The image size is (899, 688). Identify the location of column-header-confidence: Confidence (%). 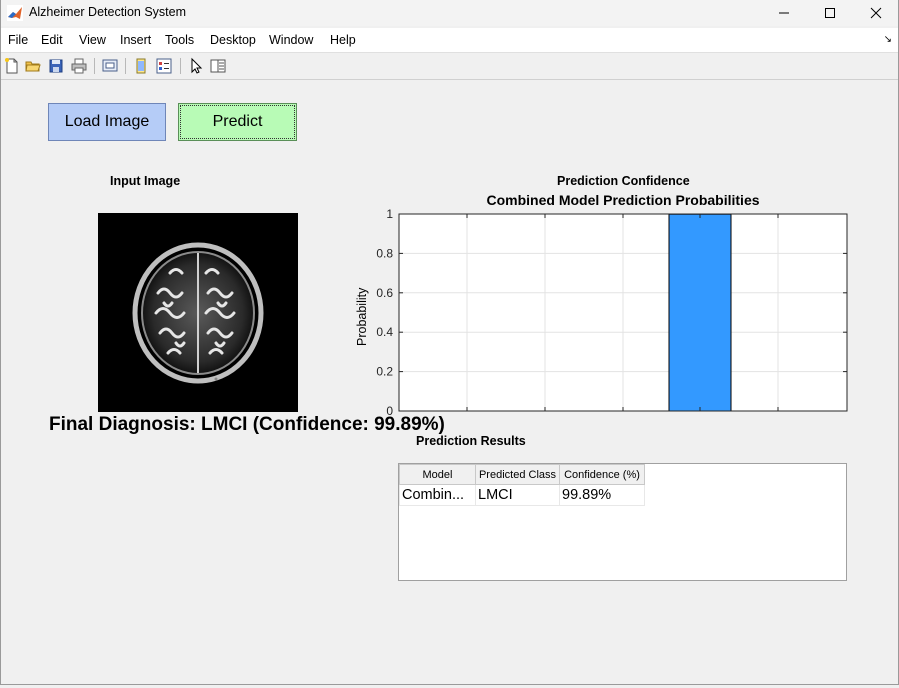
(602, 474).